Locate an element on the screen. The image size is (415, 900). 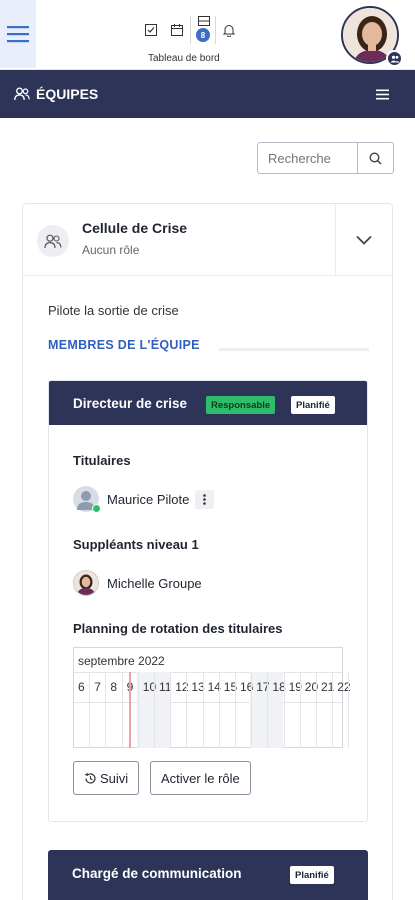
online-status-dot is located at coordinates (96, 508).